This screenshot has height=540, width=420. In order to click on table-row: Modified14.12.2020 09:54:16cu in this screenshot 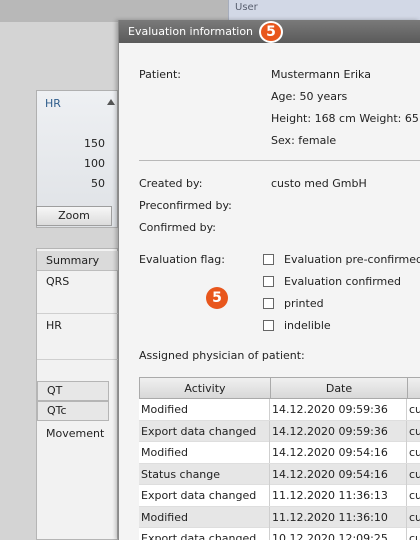, I will do `click(279, 453)`.